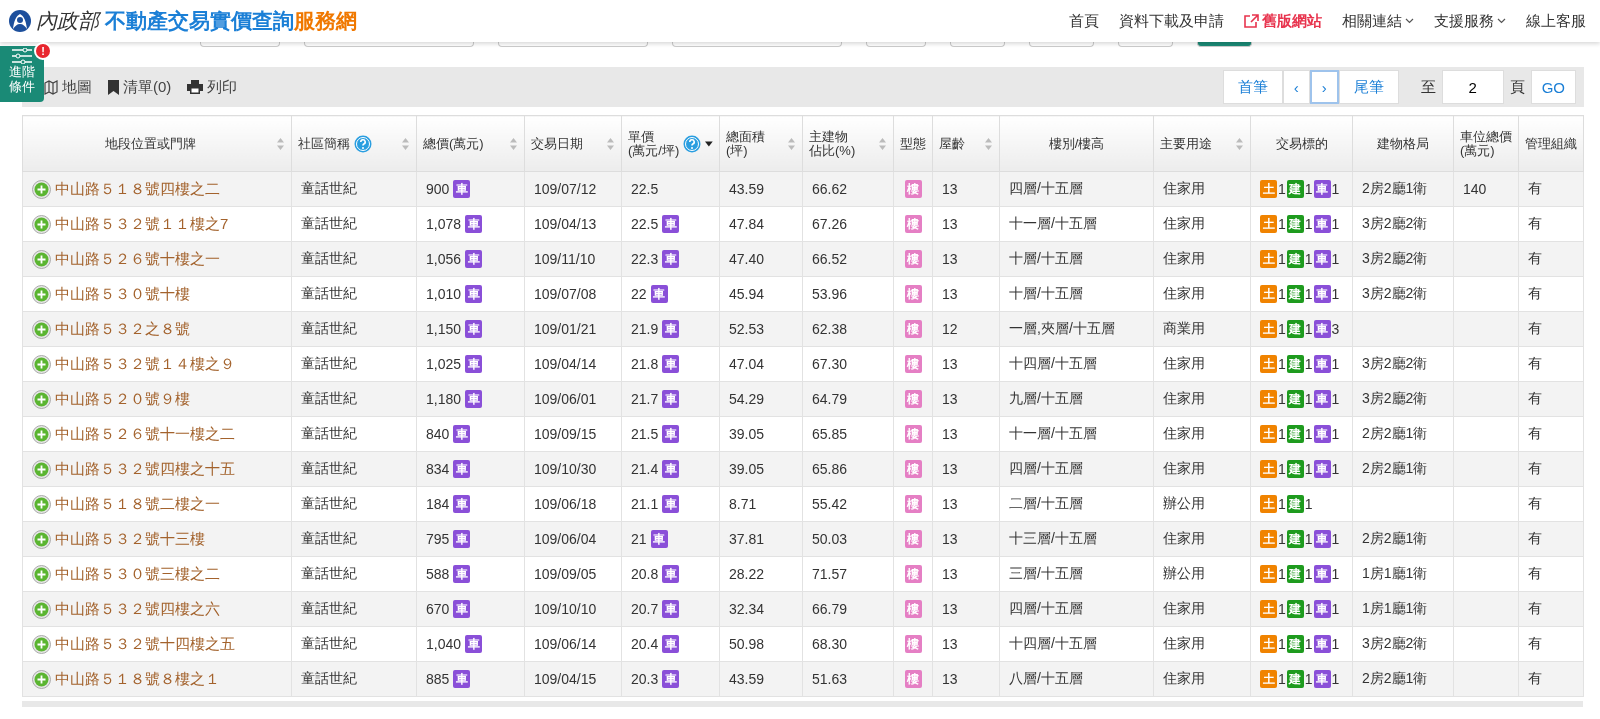 The image size is (1600, 719). Describe the element at coordinates (913, 143) in the screenshot. I see `column-header: 型態` at that location.